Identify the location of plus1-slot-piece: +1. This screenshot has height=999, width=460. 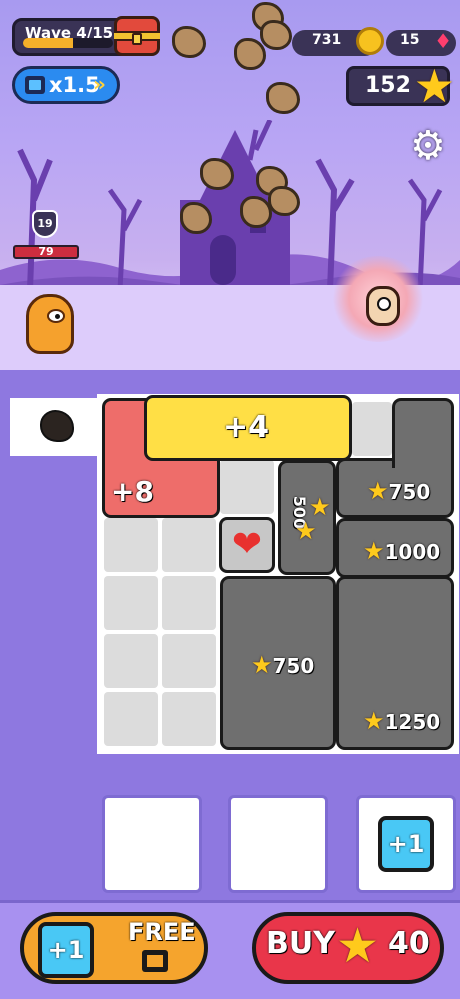
(406, 844).